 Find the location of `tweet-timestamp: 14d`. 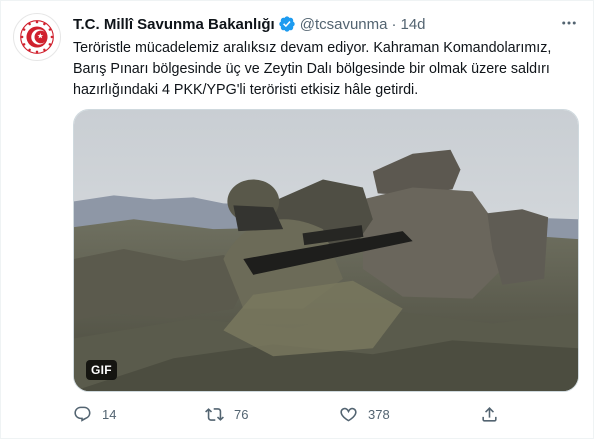

tweet-timestamp: 14d is located at coordinates (412, 24).